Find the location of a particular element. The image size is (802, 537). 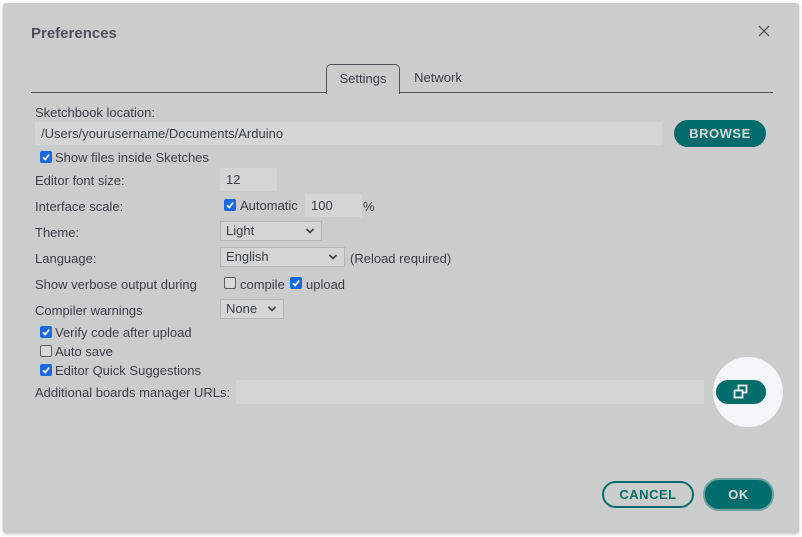

show-files-checkbox is located at coordinates (46, 157).